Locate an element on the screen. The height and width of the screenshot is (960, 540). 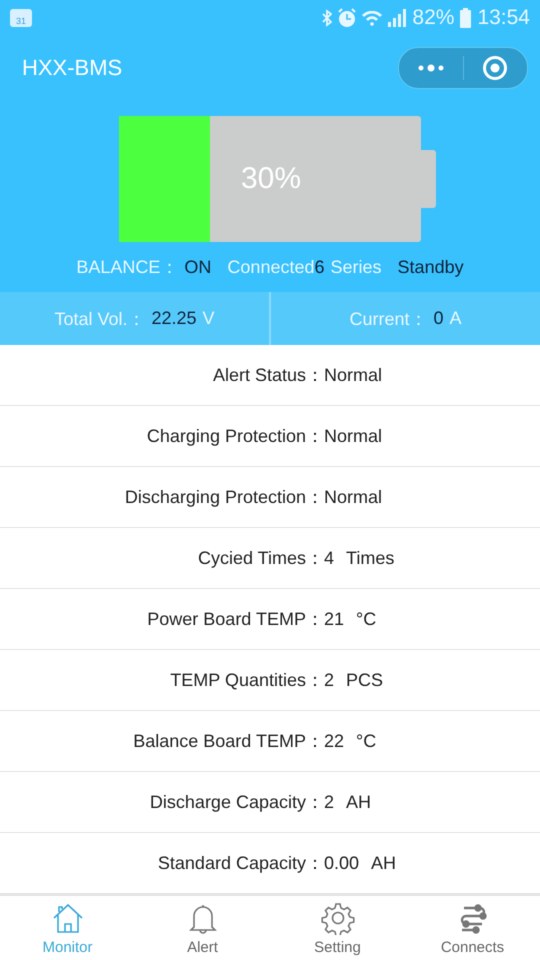
more-icon is located at coordinates (431, 68).